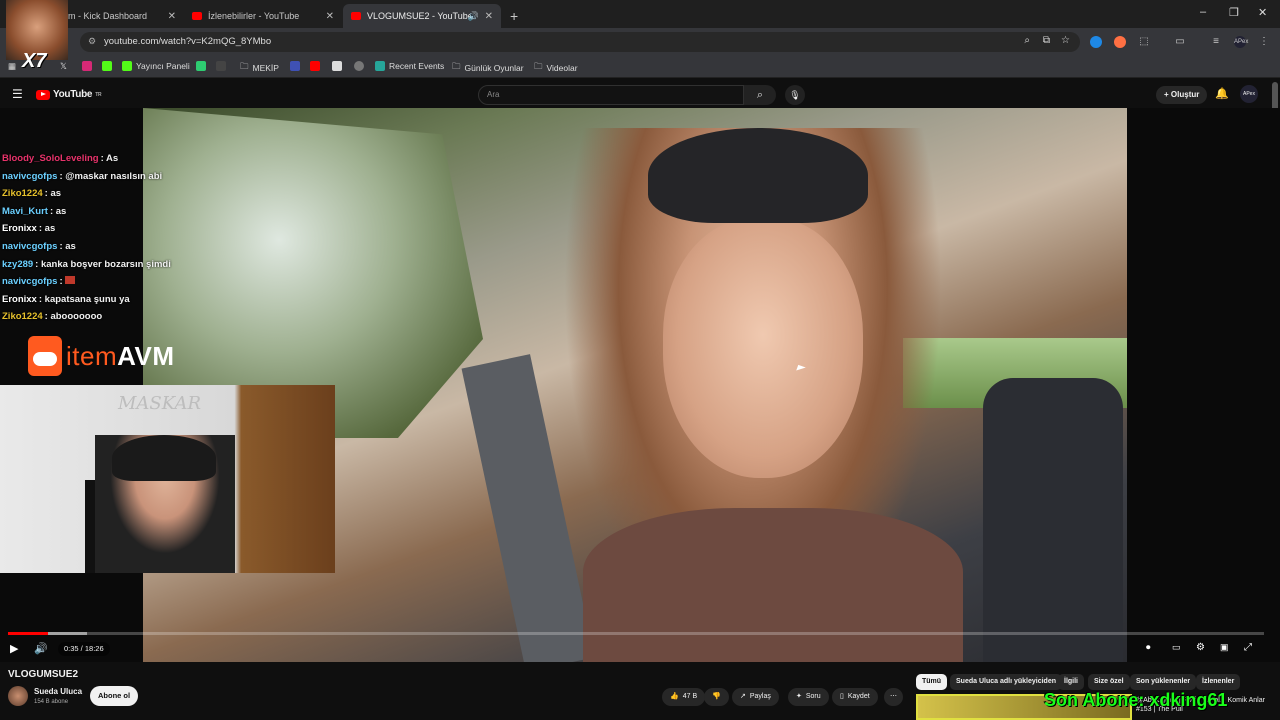 This screenshot has width=1280, height=720. I want to click on url-field: ⚙ youtube.com/watch?v=K2mQG_8YMbo ⌕ ⧉ ☆, so click(580, 42).